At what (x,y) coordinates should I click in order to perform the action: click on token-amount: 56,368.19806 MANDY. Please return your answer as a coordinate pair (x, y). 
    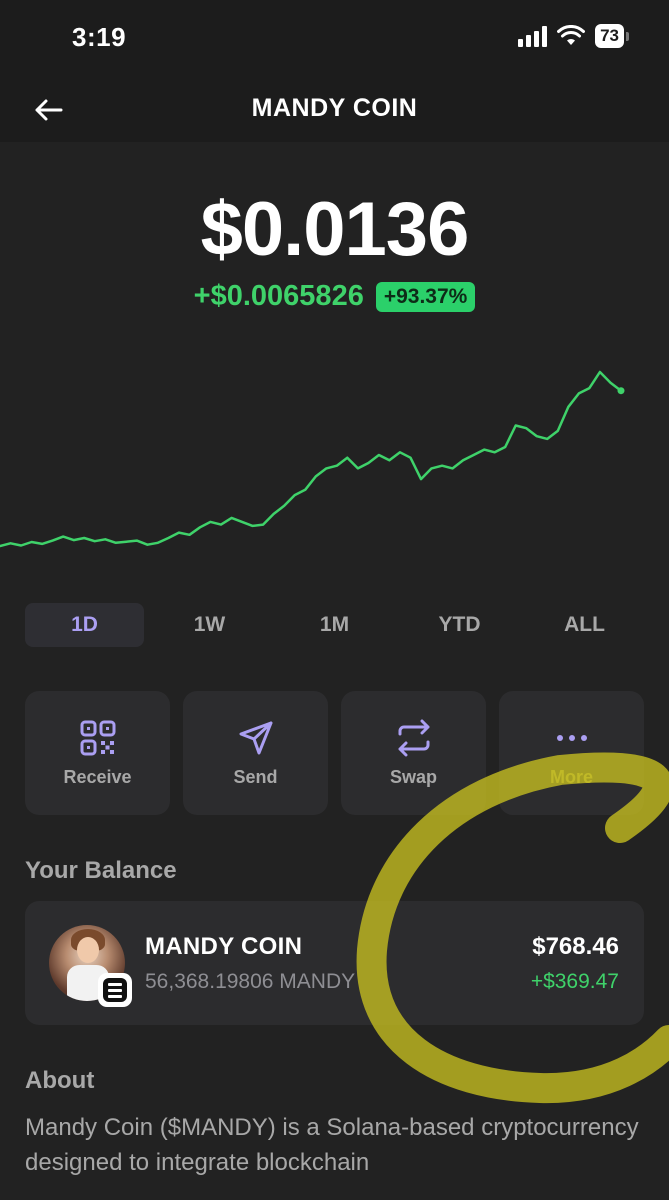
    Looking at the image, I should click on (250, 981).